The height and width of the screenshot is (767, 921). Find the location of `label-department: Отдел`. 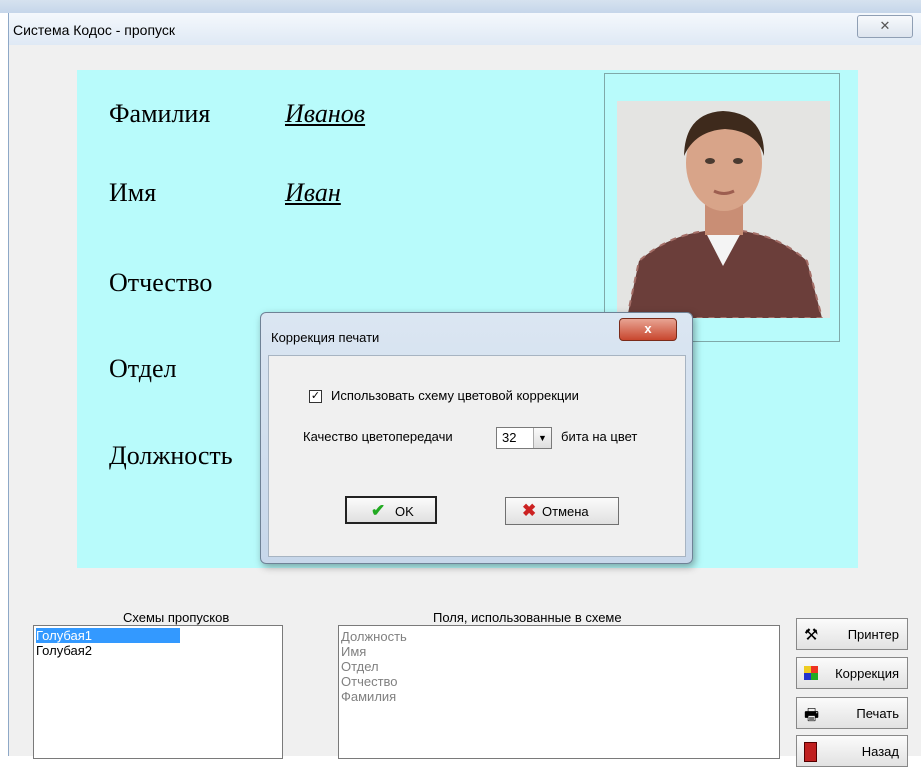

label-department: Отдел is located at coordinates (143, 368).